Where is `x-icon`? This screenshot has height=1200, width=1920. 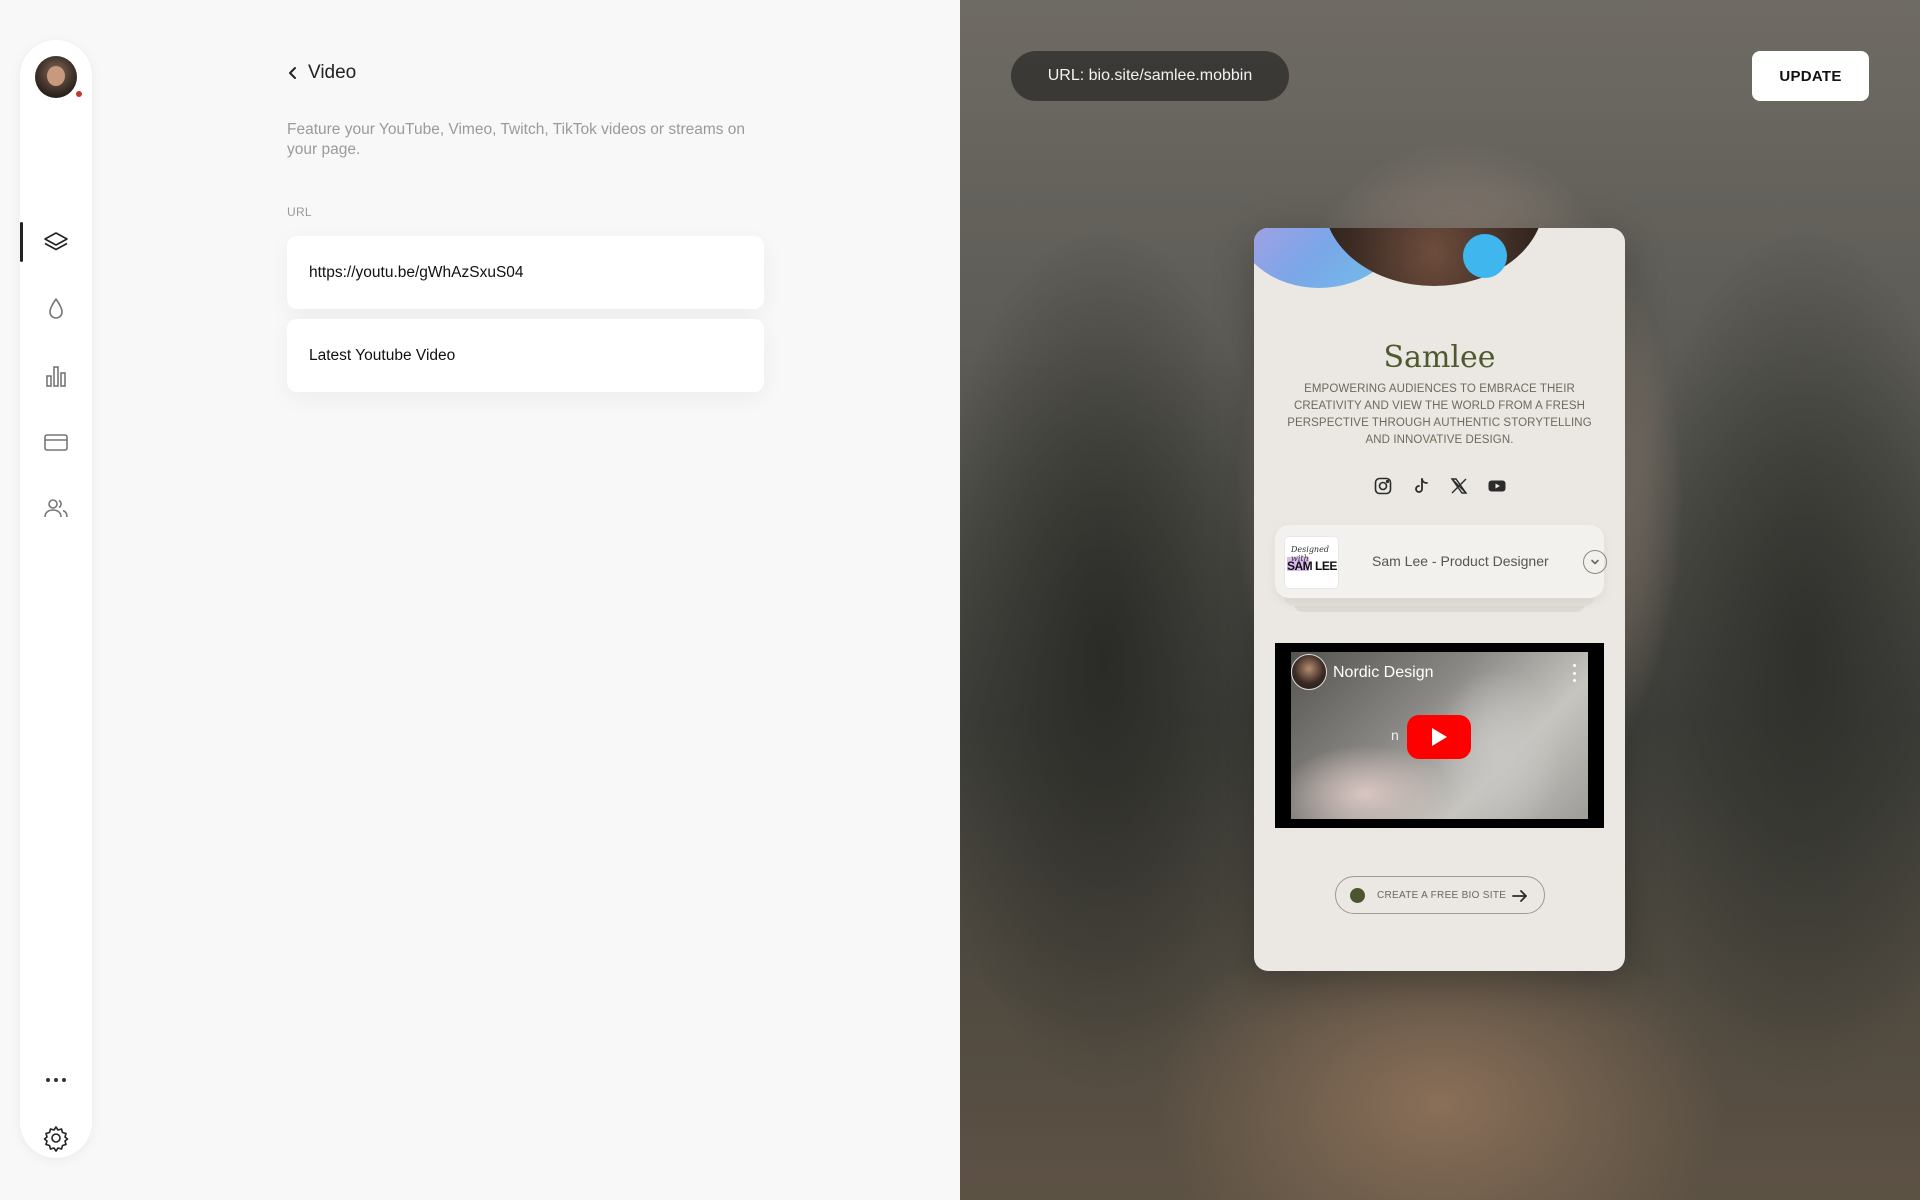
x-icon is located at coordinates (1458, 486).